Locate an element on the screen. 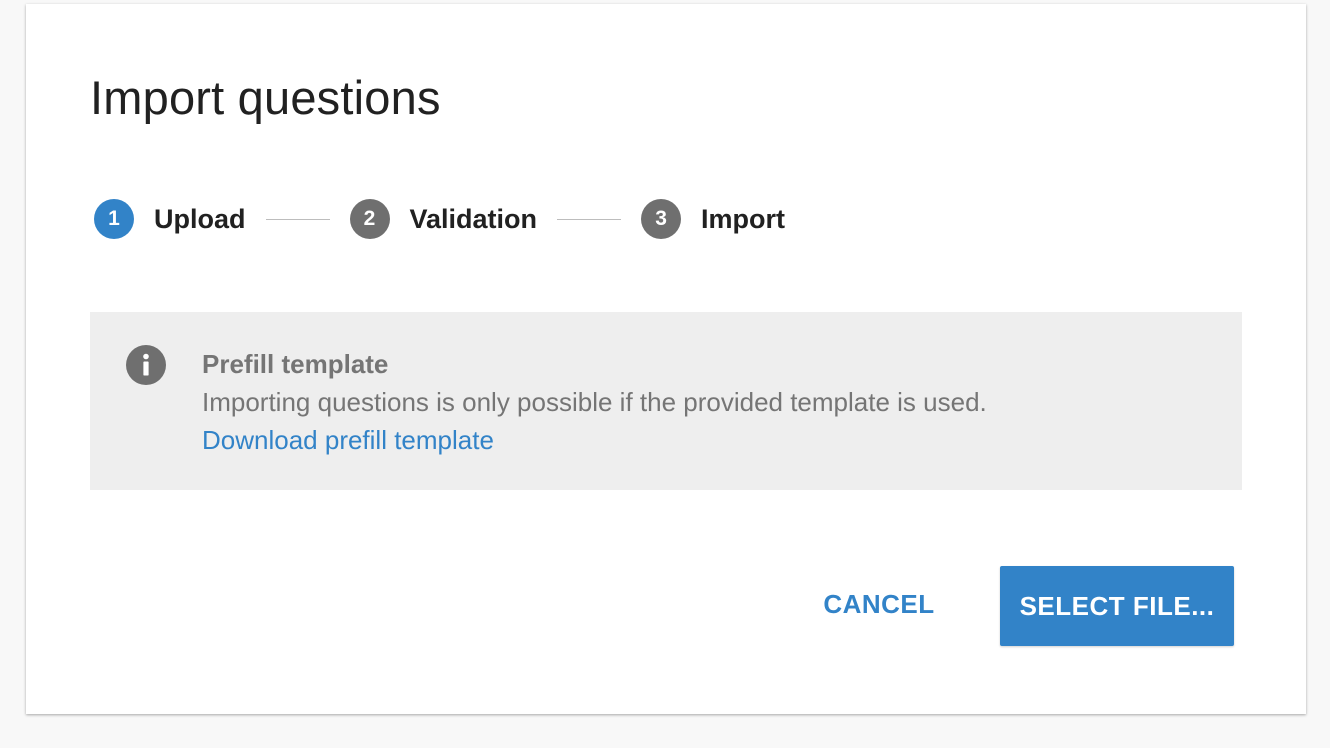  step-label: Upload is located at coordinates (200, 218).